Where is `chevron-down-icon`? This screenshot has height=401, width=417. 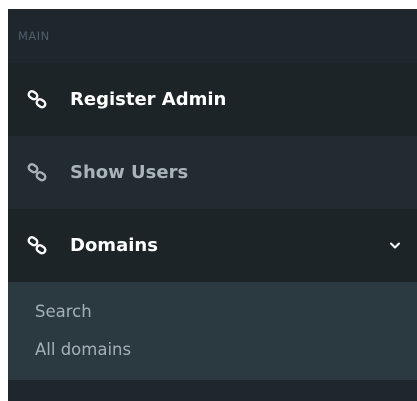
chevron-down-icon is located at coordinates (395, 246).